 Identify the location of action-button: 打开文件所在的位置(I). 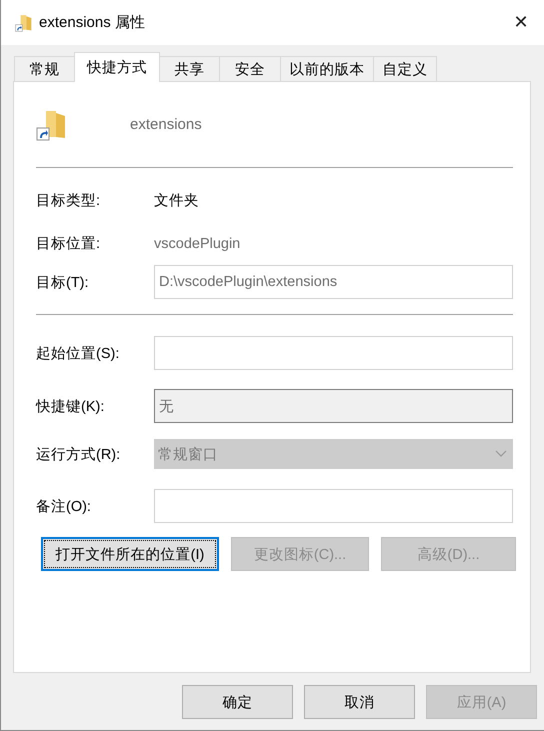
(130, 554).